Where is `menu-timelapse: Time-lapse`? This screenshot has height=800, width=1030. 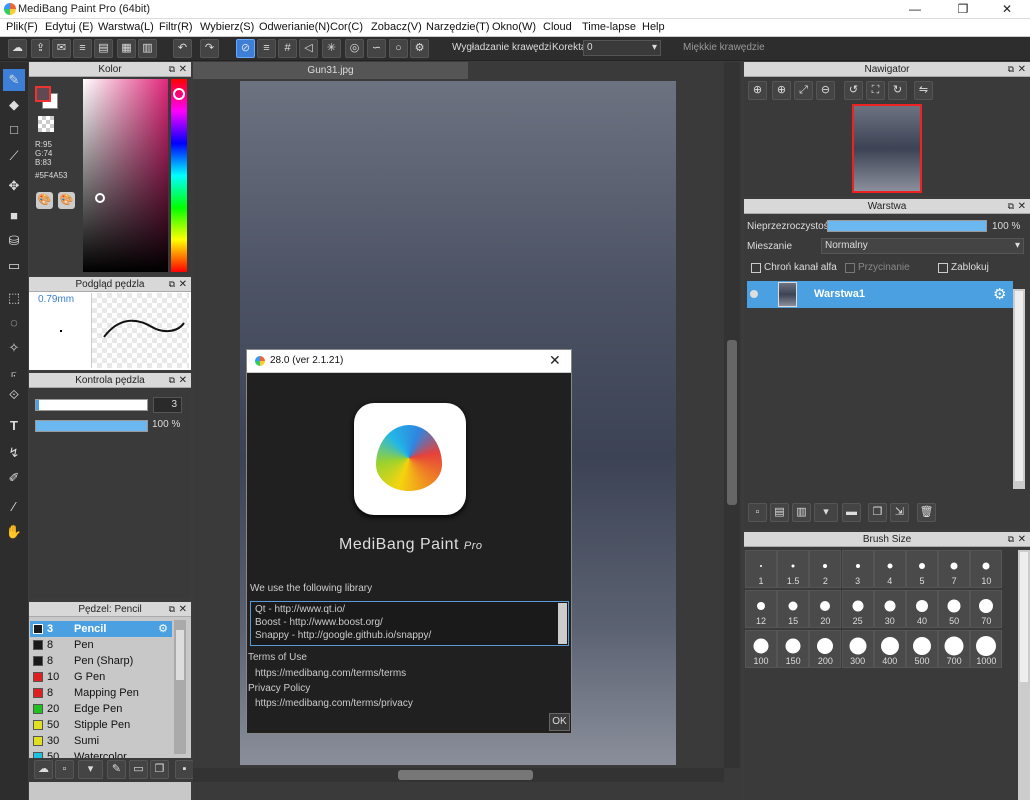
menu-timelapse: Time-lapse is located at coordinates (609, 27).